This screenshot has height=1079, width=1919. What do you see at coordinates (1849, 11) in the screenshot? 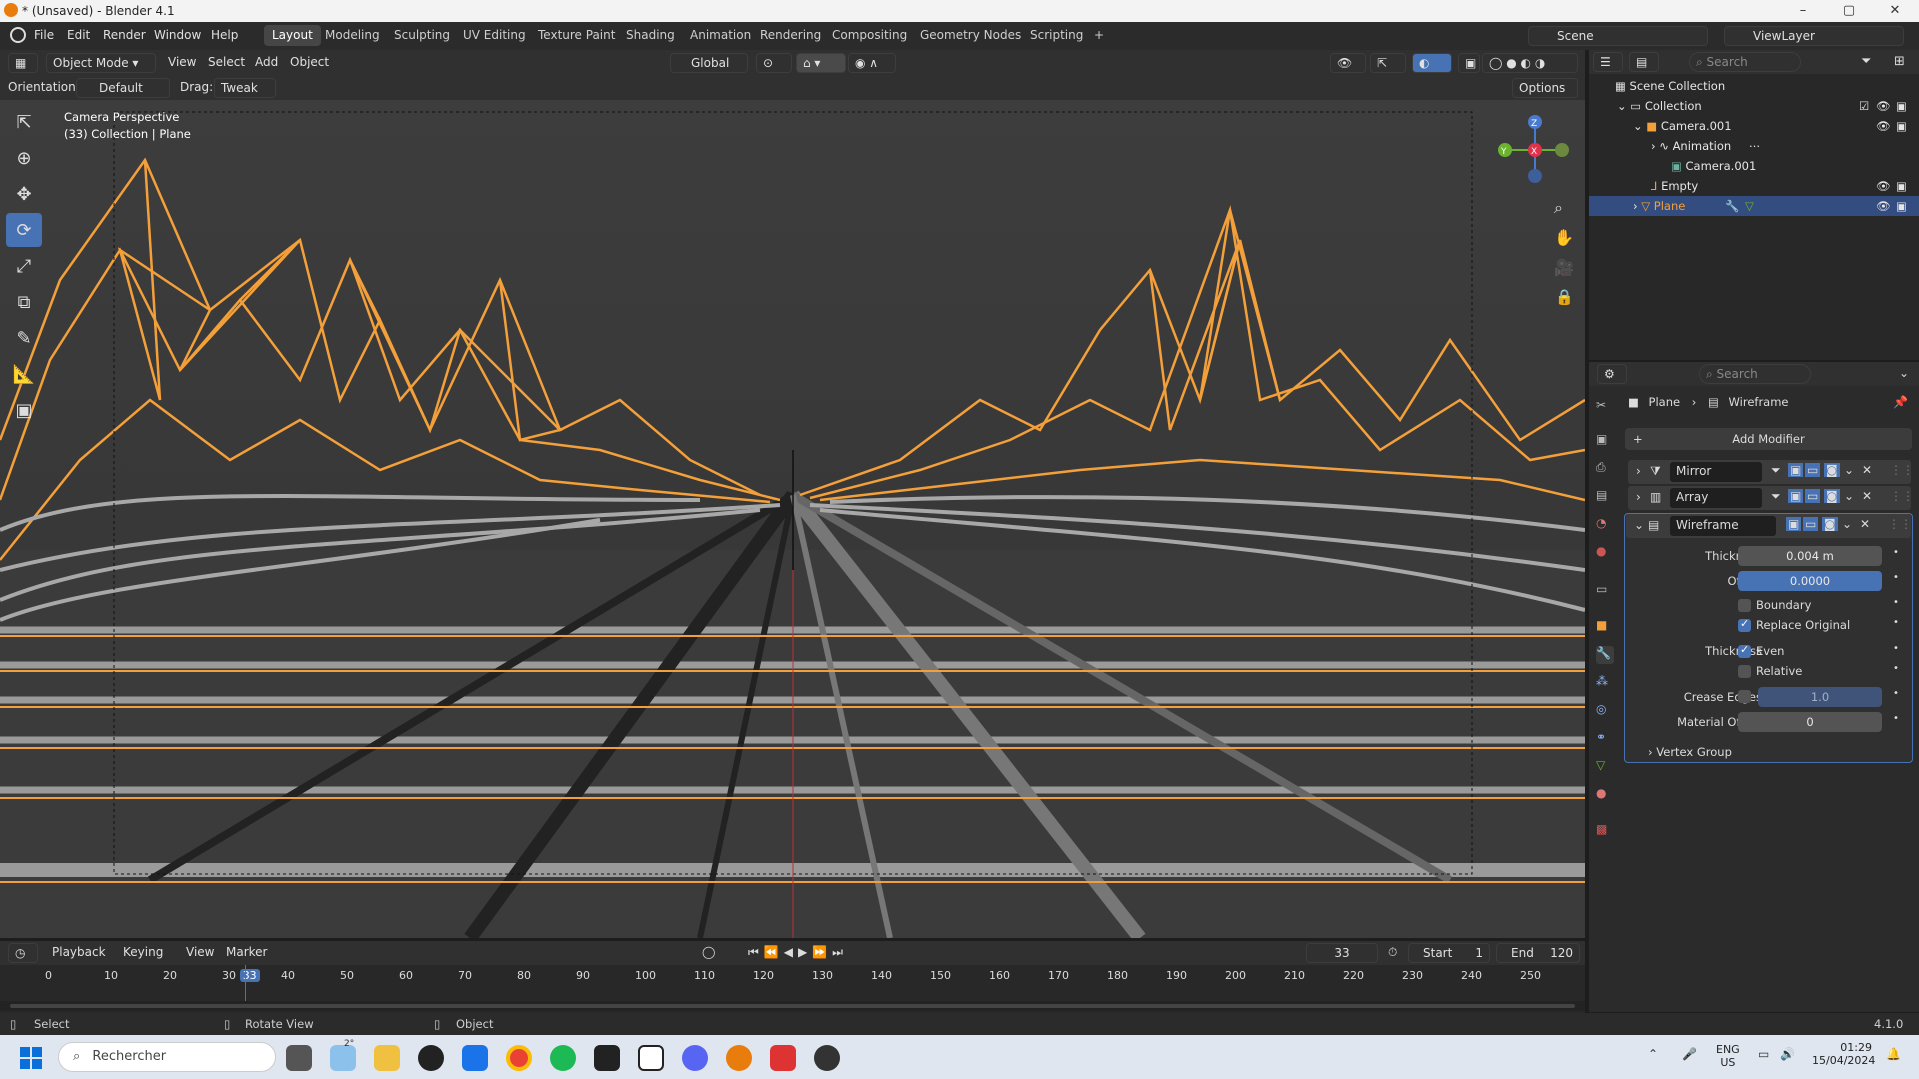
I see `maximize-button: ▢` at bounding box center [1849, 11].